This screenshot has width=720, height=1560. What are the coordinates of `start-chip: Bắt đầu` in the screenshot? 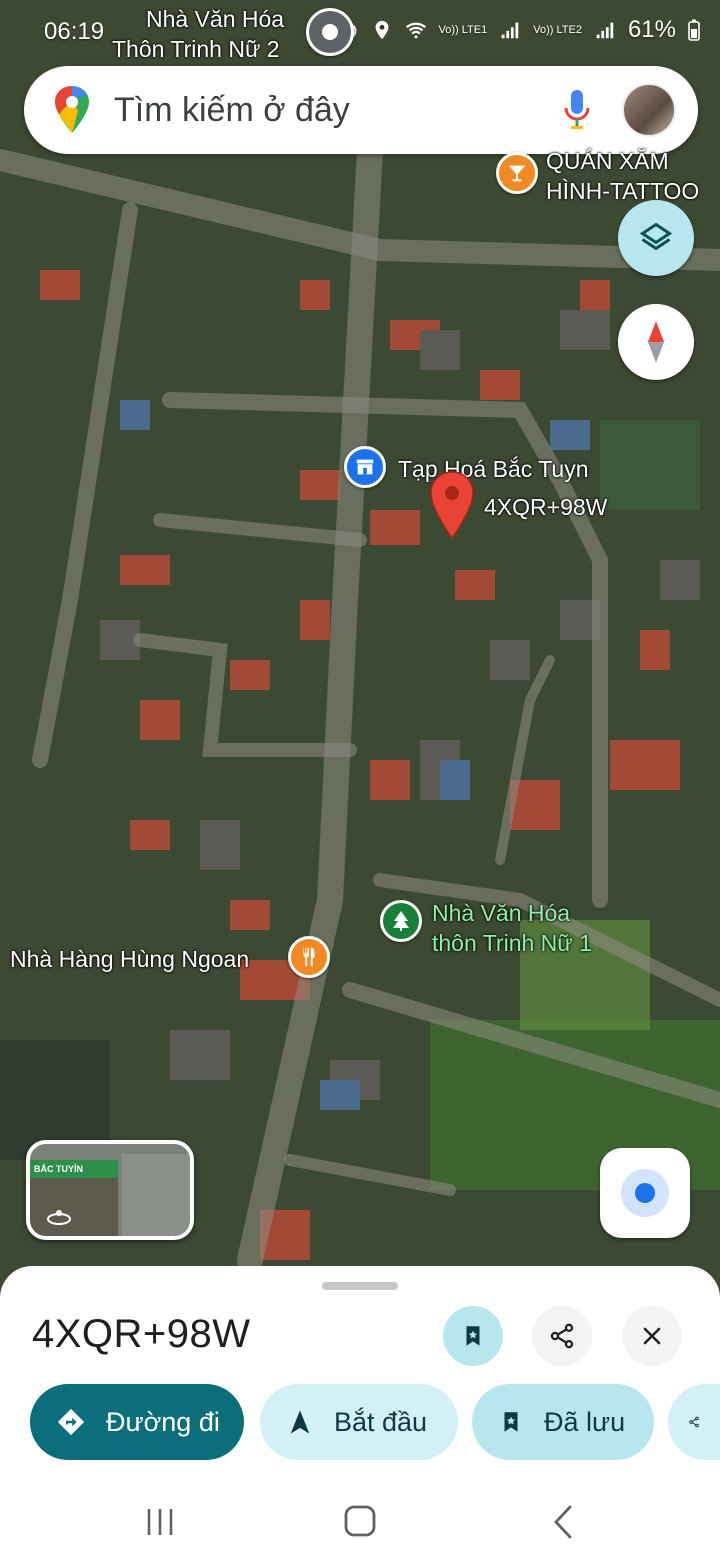 It's located at (359, 1422).